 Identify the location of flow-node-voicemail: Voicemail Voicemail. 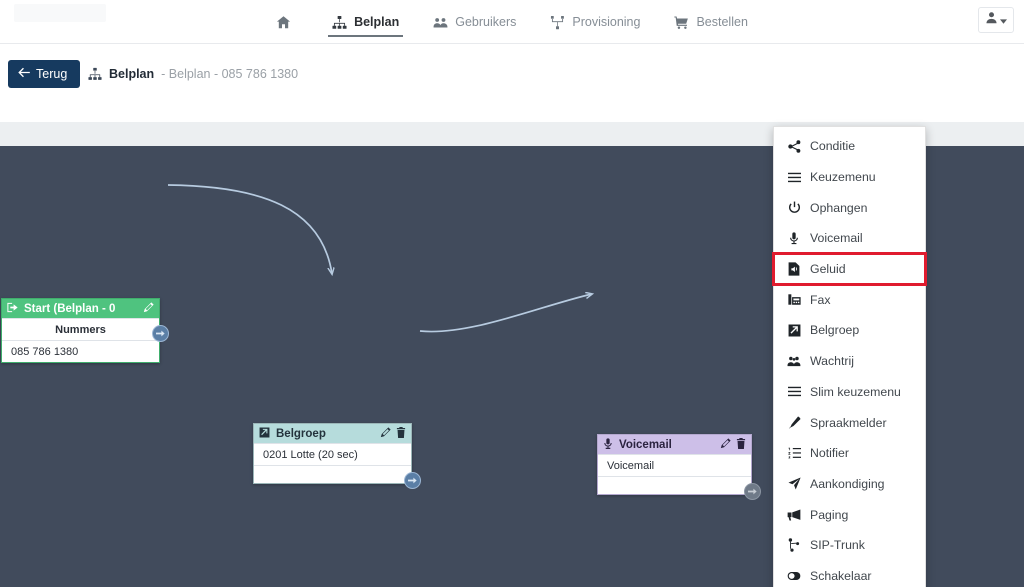
(679, 467).